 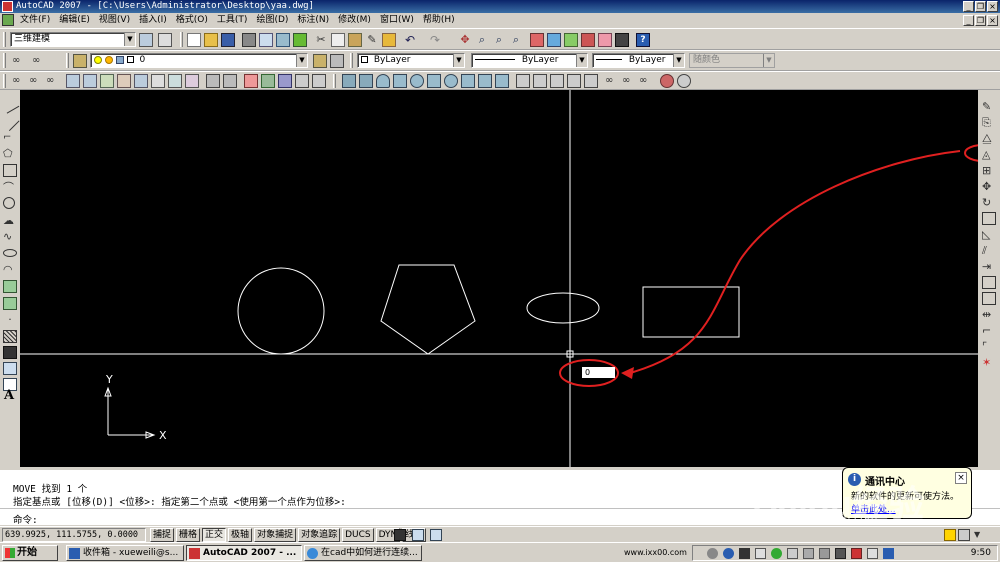 I want to click on camera-icon, so click(x=684, y=81).